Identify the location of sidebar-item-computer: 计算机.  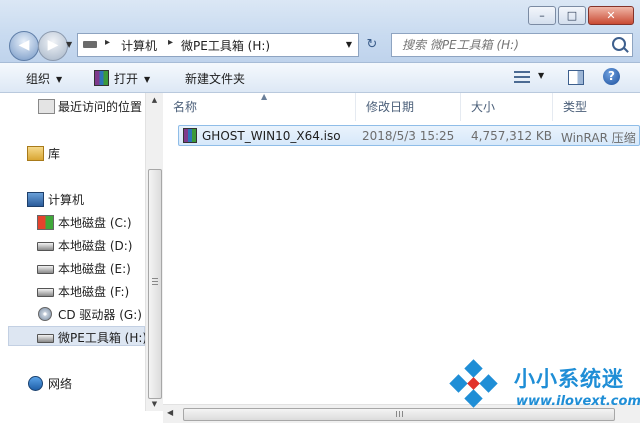
(72, 199).